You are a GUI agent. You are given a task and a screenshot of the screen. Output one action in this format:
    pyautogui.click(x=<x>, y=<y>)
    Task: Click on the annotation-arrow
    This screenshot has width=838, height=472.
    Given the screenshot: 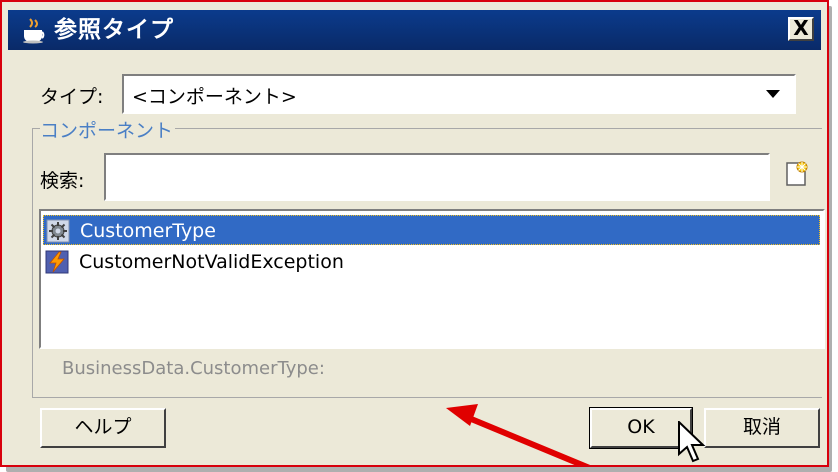 What is the action you would take?
    pyautogui.click(x=518, y=434)
    